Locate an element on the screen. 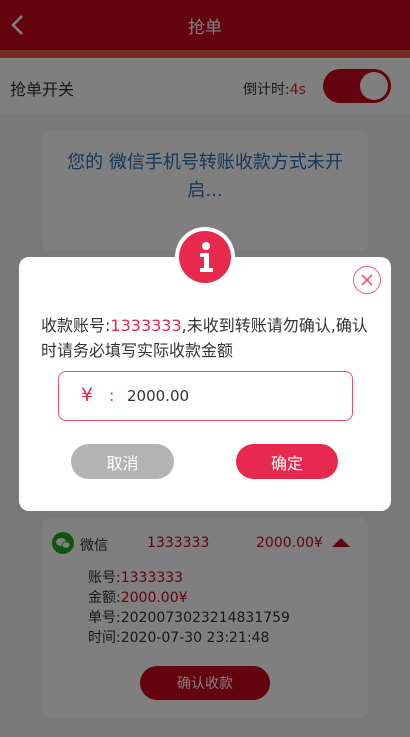 This screenshot has width=410, height=737. currency-label: ¥ is located at coordinates (87, 395).